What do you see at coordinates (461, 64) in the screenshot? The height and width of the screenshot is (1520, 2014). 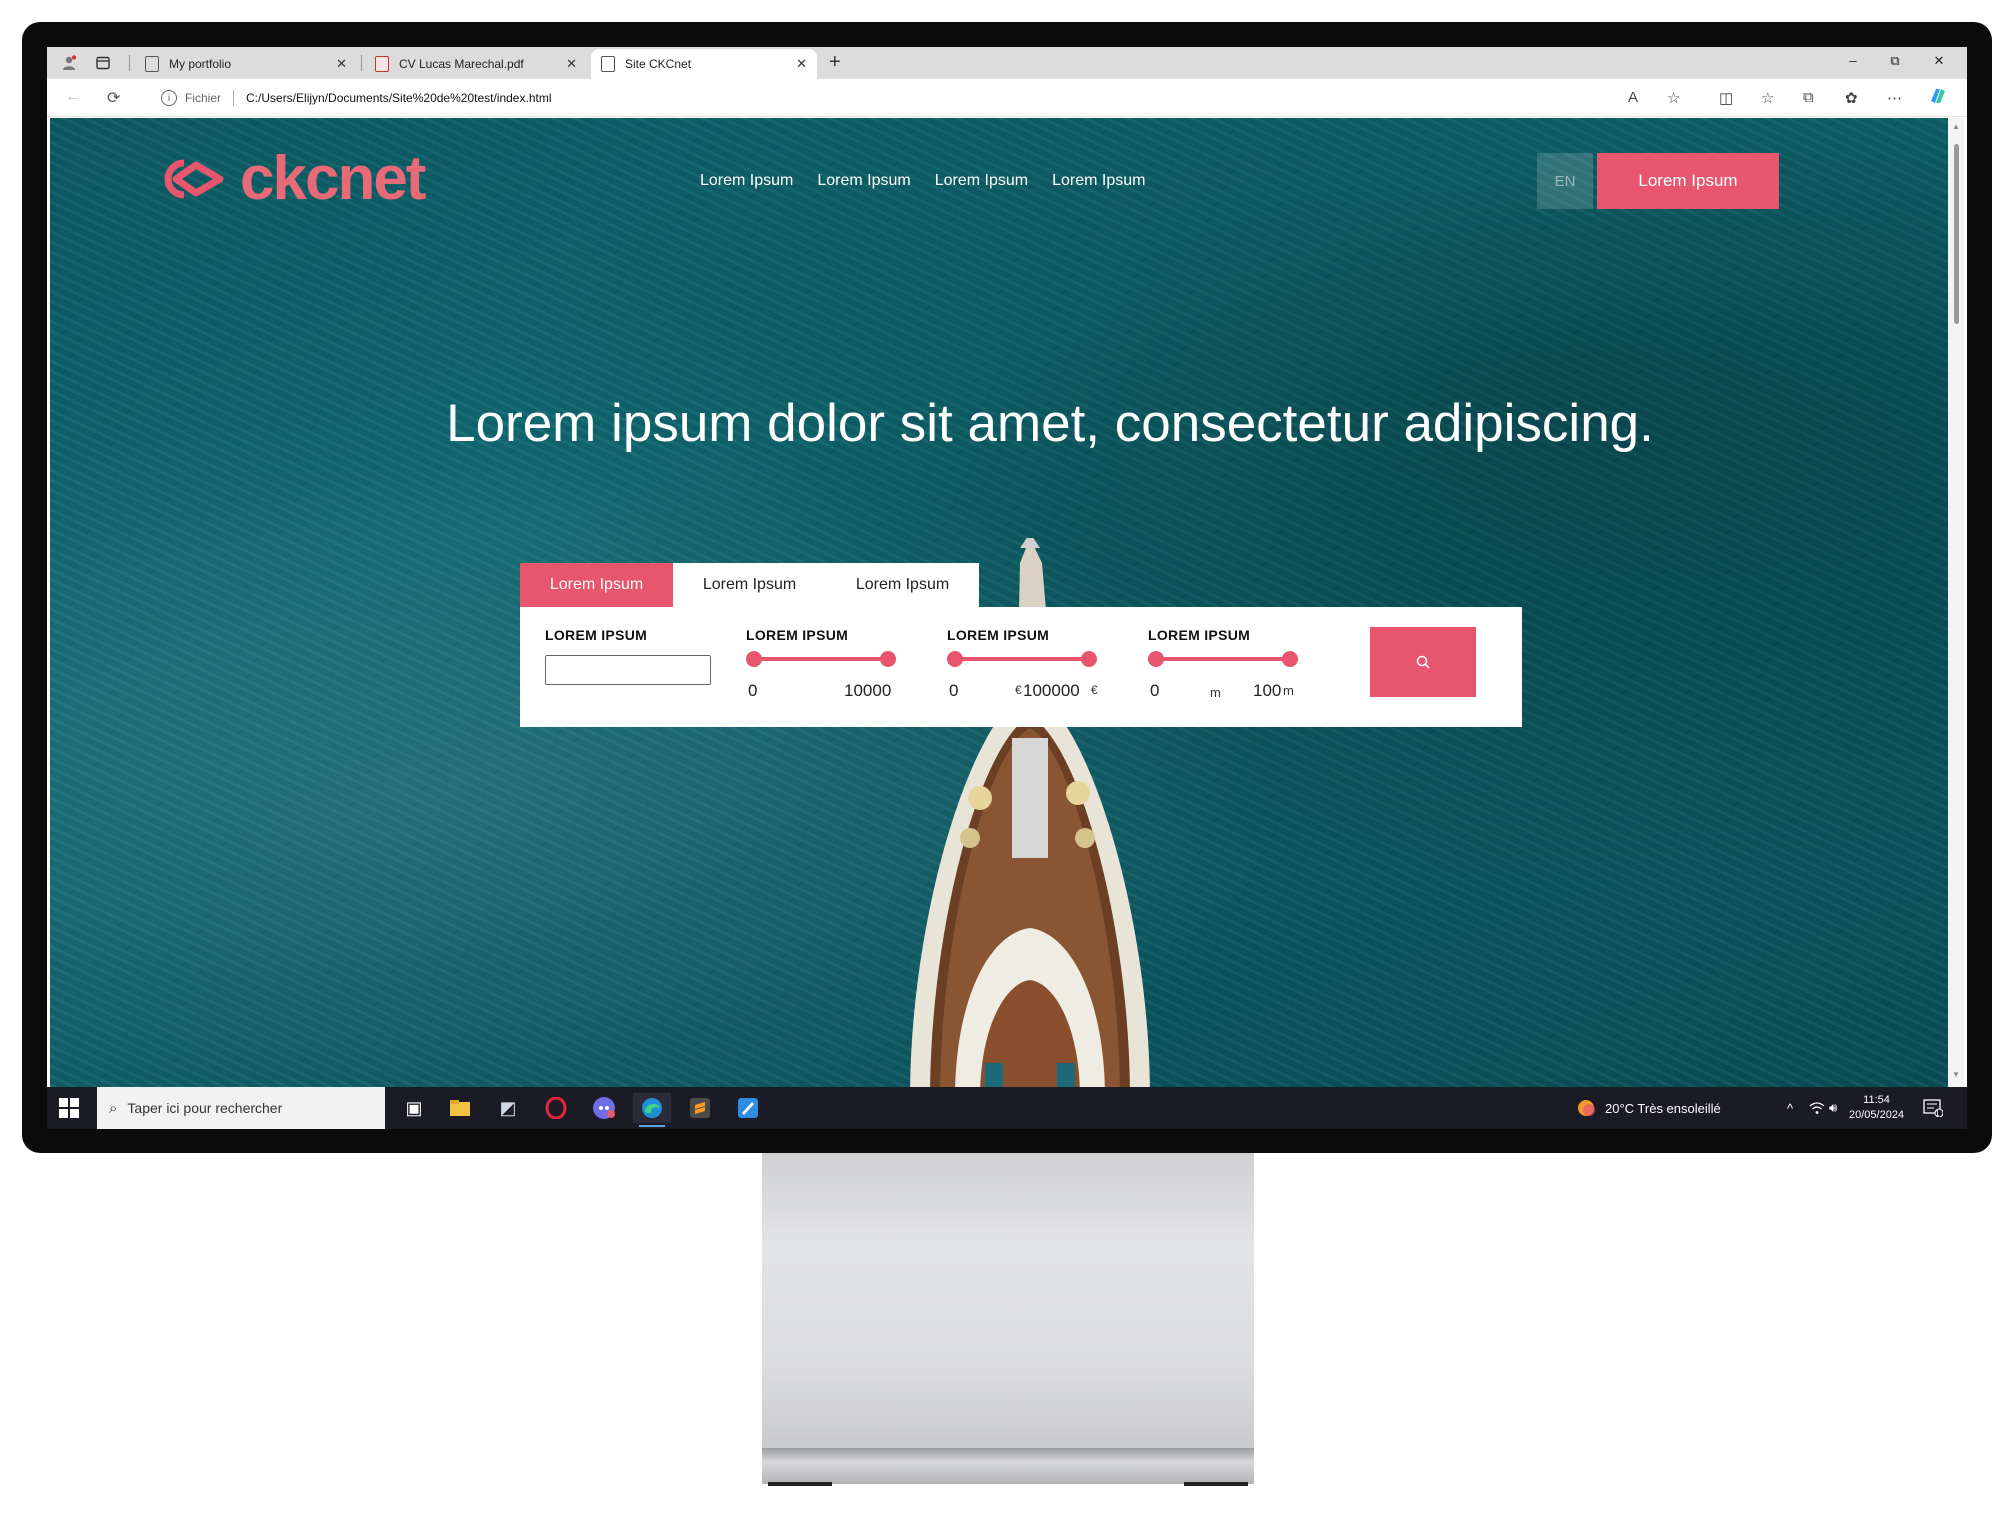 I see `tab-title: CV Lucas Marechal.pdf` at bounding box center [461, 64].